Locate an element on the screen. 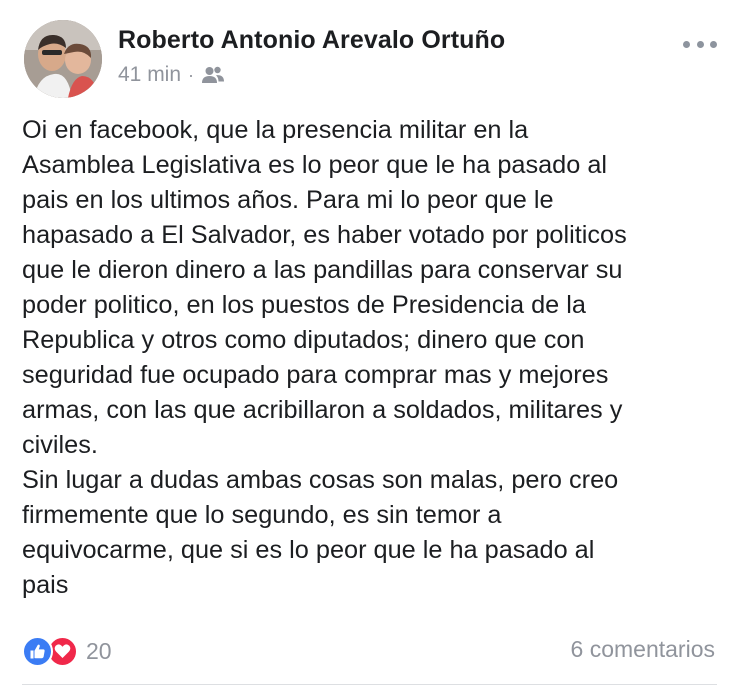  footer-divider is located at coordinates (369, 684).